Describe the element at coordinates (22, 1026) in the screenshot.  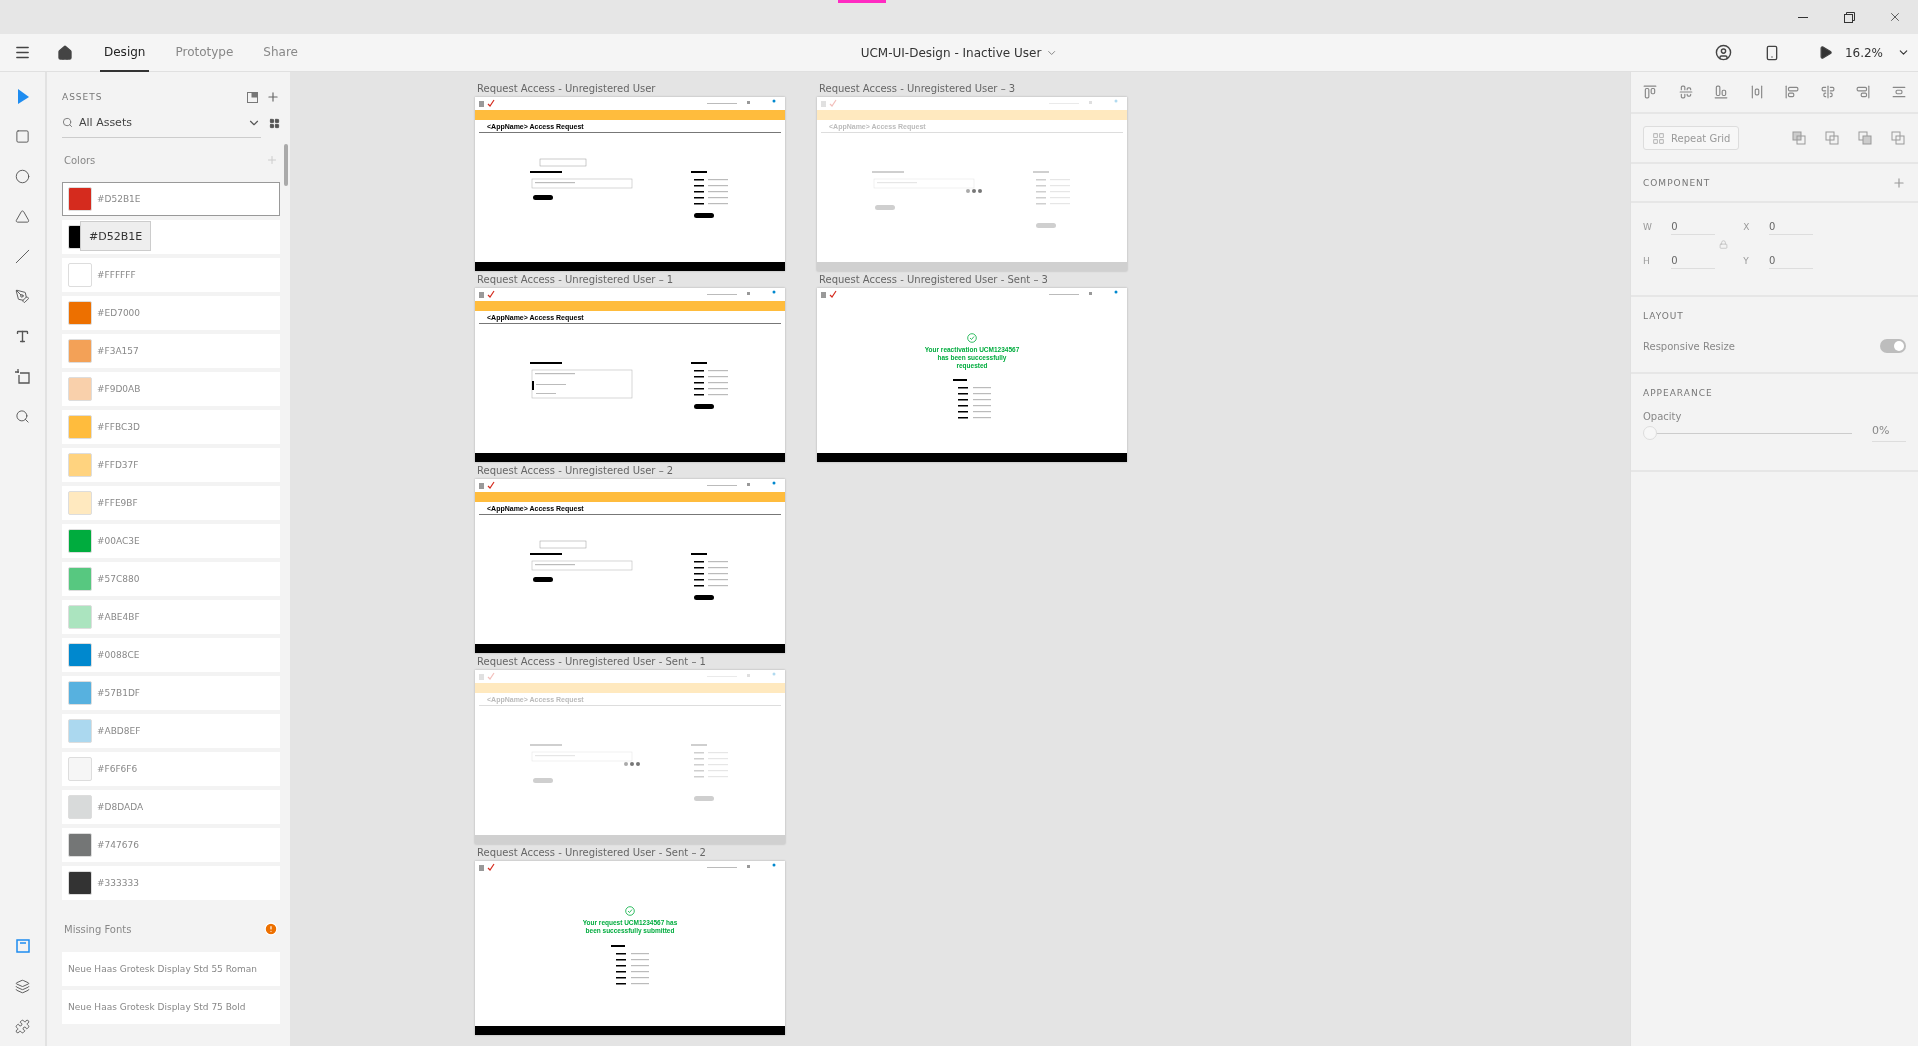
I see `plugin-icon` at that location.